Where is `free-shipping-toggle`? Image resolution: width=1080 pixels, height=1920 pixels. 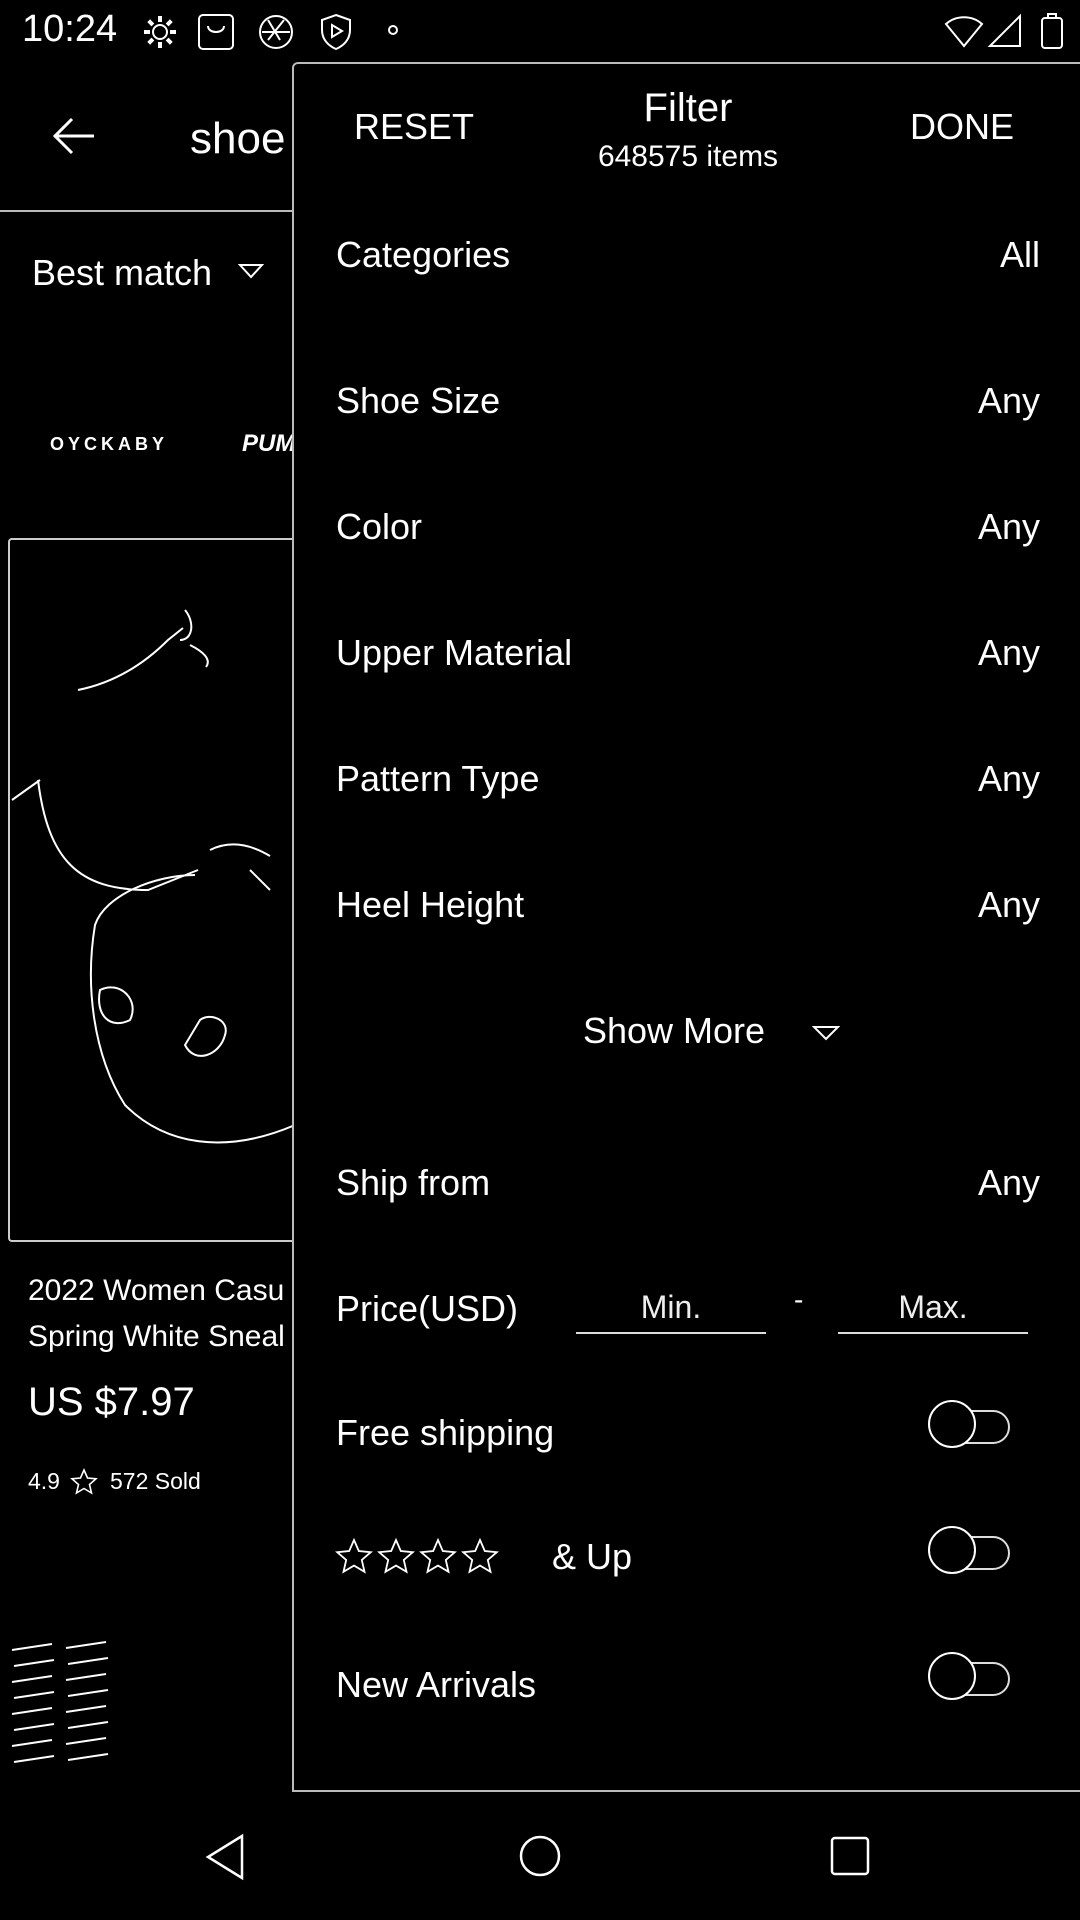
free-shipping-toggle is located at coordinates (970, 1425).